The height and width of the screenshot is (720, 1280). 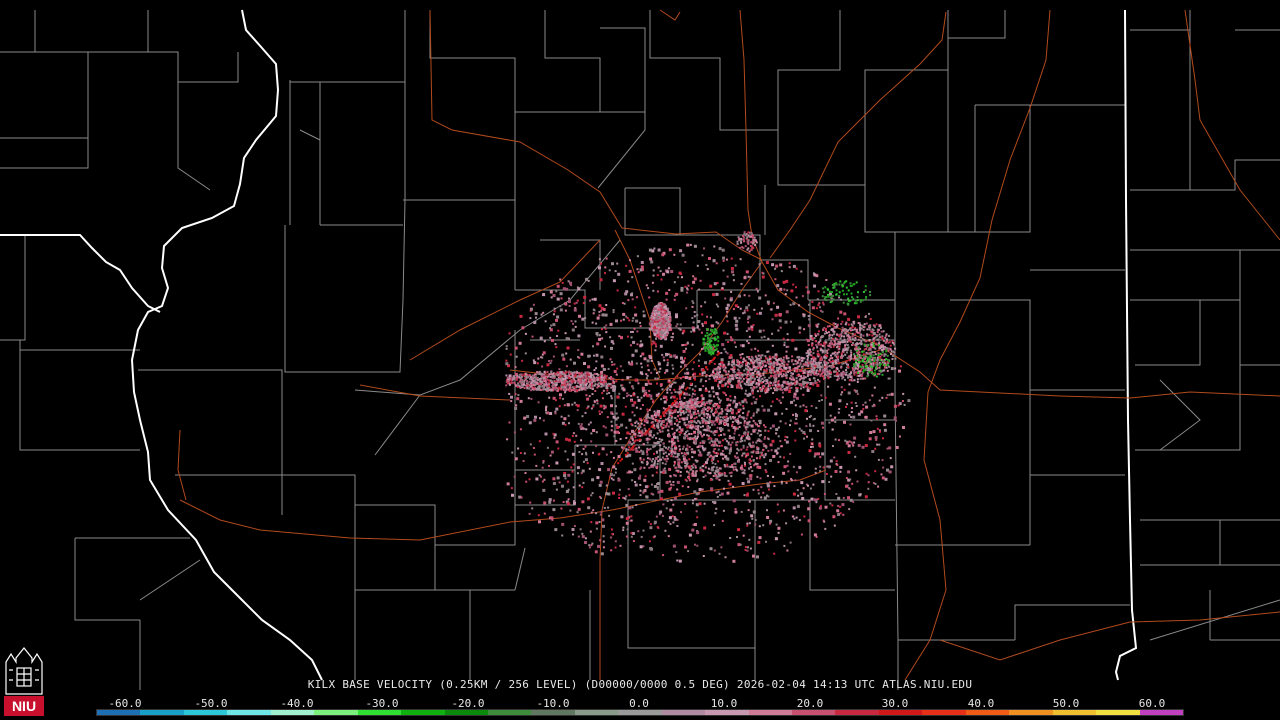 What do you see at coordinates (24, 706) in the screenshot?
I see `logo-text: NIU` at bounding box center [24, 706].